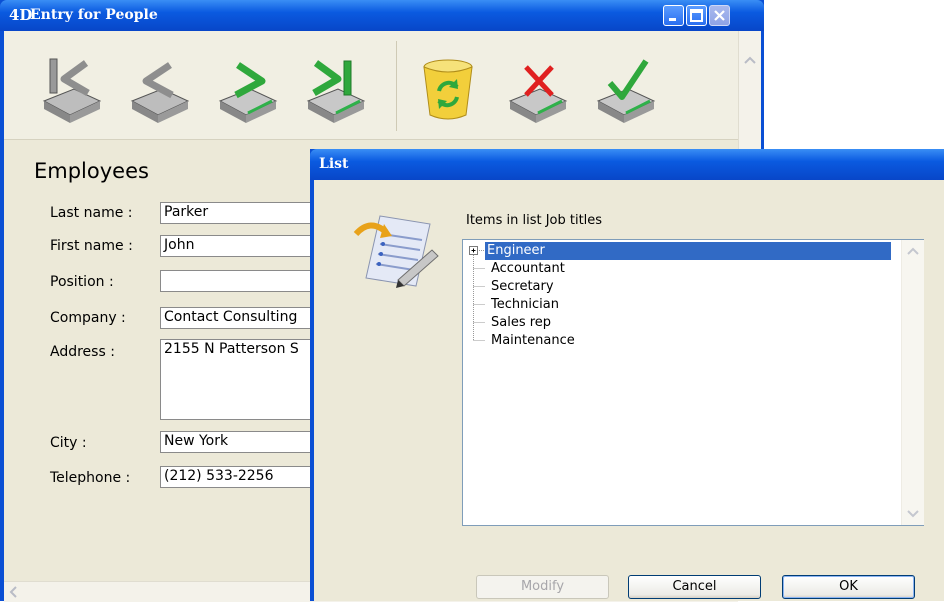  Describe the element at coordinates (237, 281) in the screenshot. I see `position-field` at that location.